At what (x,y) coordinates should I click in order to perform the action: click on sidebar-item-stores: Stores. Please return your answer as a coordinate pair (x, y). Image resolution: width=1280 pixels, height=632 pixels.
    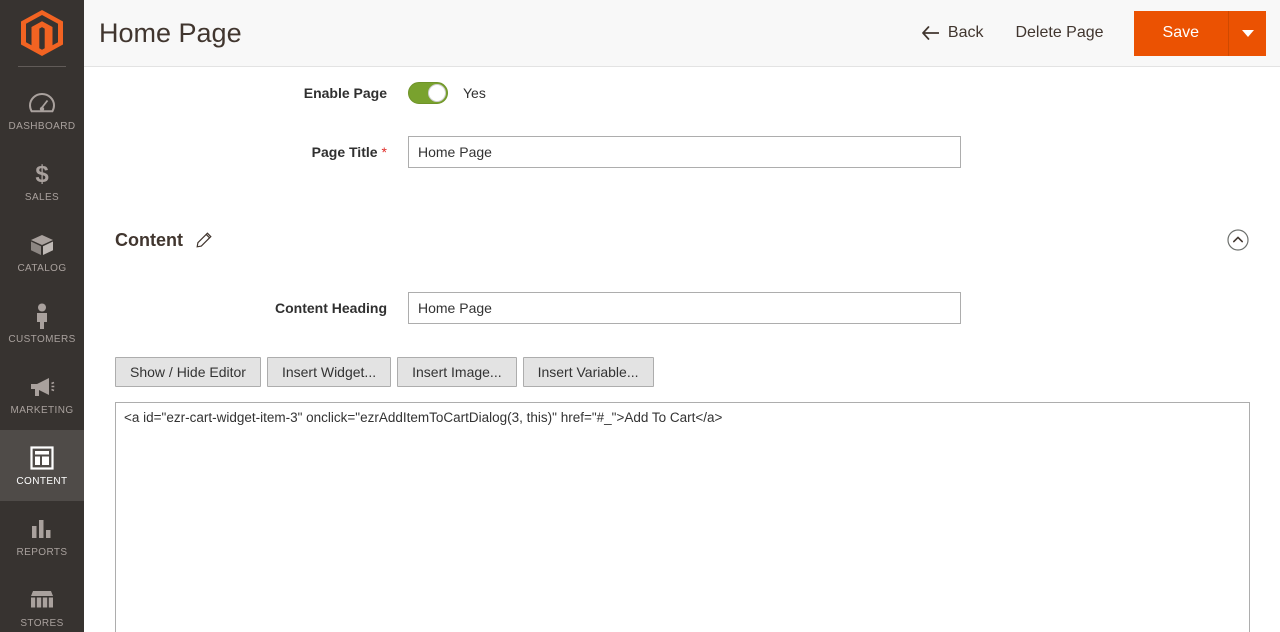
    Looking at the image, I should click on (42, 602).